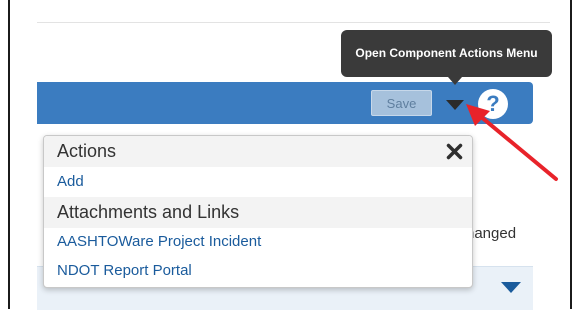  What do you see at coordinates (258, 271) in the screenshot?
I see `menu-item-ndot-report-portal: NDOT Report Portal` at bounding box center [258, 271].